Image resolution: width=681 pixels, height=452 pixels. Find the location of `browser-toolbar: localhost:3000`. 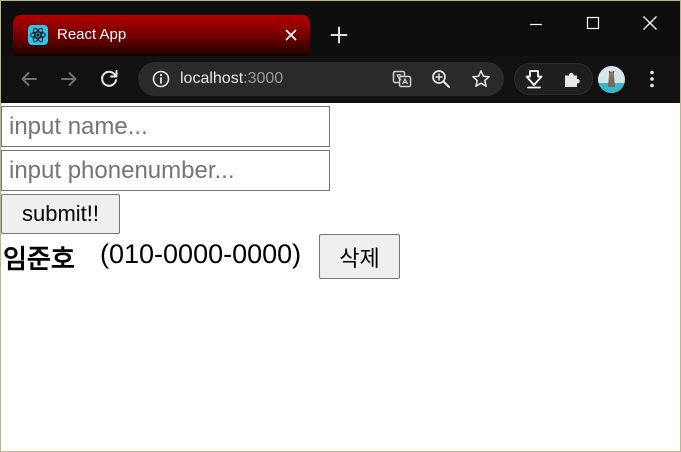

browser-toolbar: localhost:3000 is located at coordinates (340, 79).